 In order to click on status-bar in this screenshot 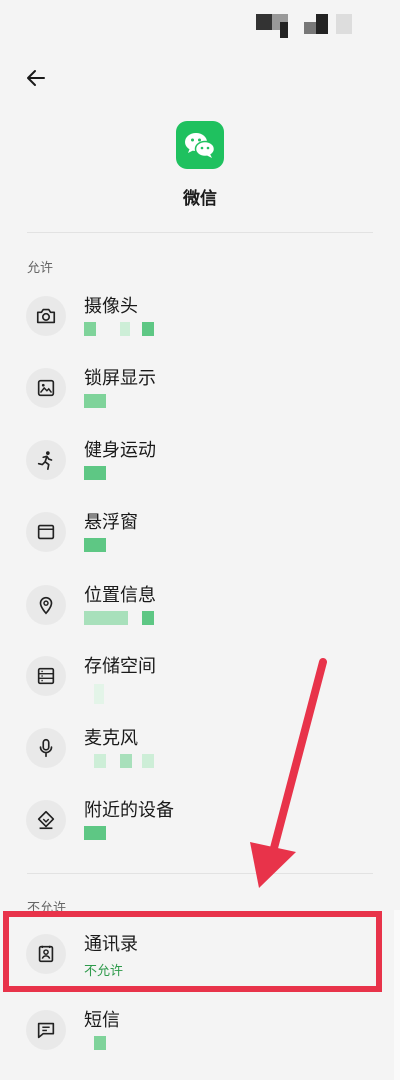, I will do `click(311, 24)`.